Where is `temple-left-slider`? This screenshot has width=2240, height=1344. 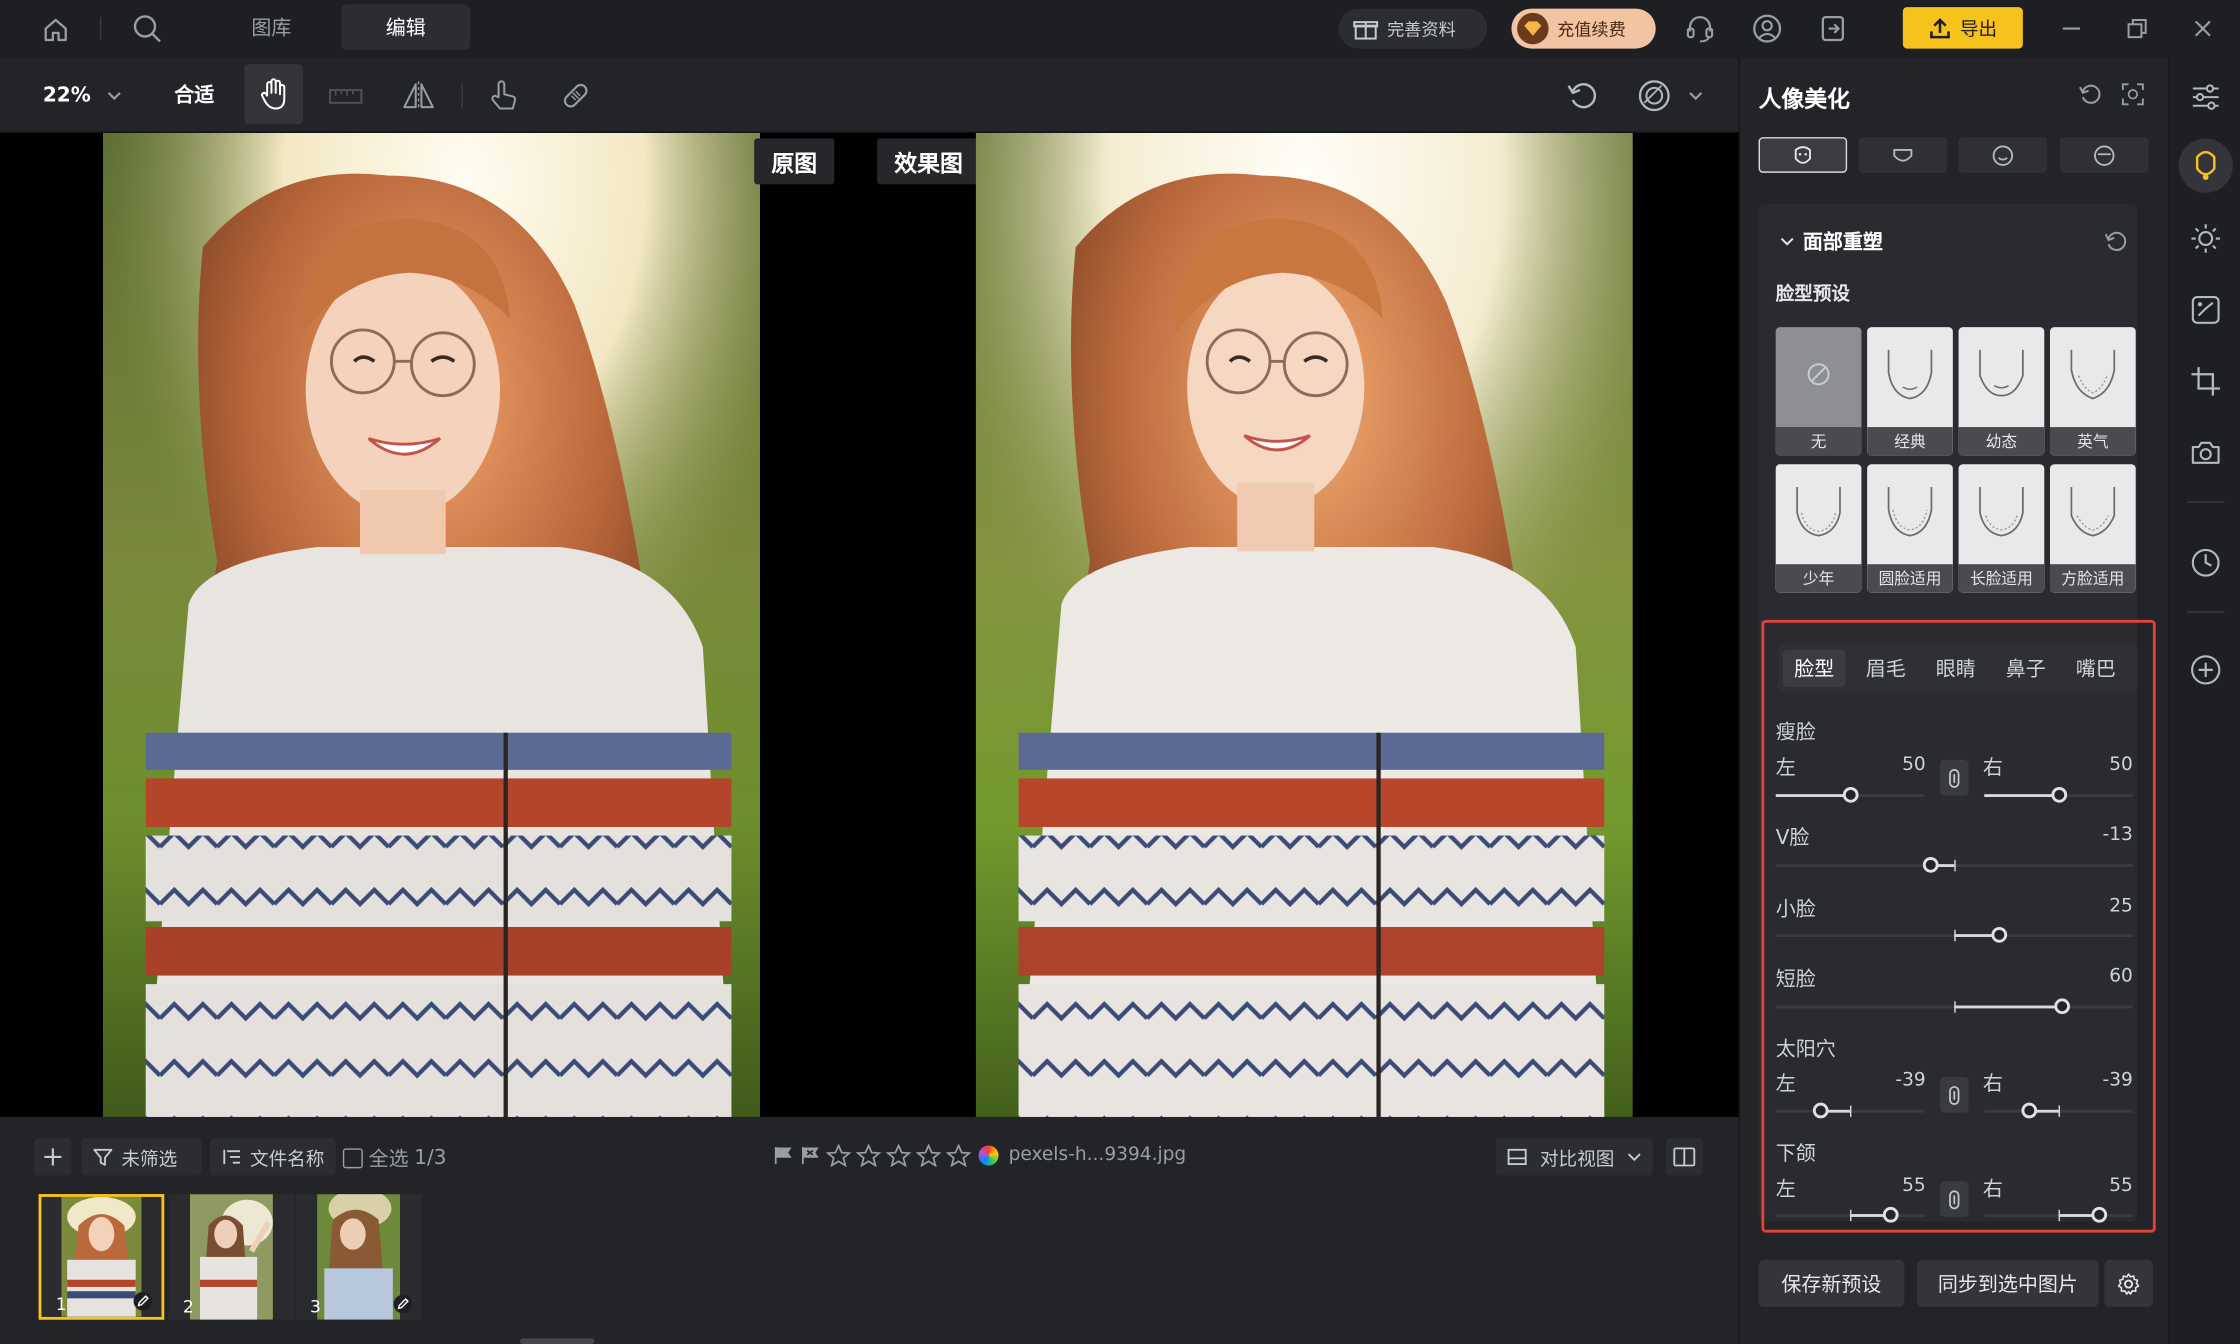
temple-left-slider is located at coordinates (1850, 1111).